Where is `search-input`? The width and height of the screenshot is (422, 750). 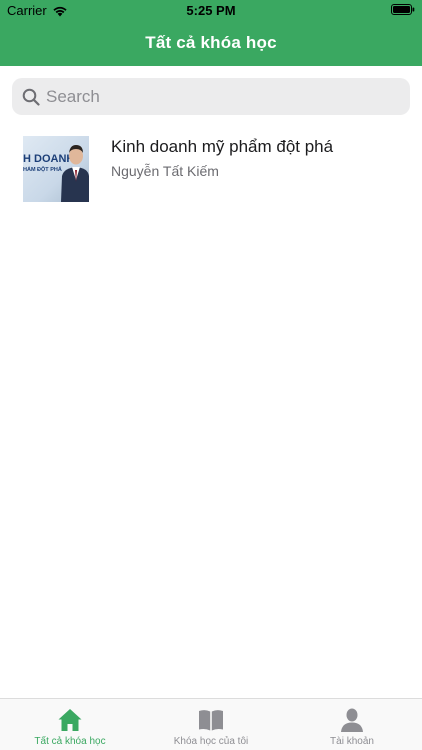
search-input is located at coordinates (216, 96).